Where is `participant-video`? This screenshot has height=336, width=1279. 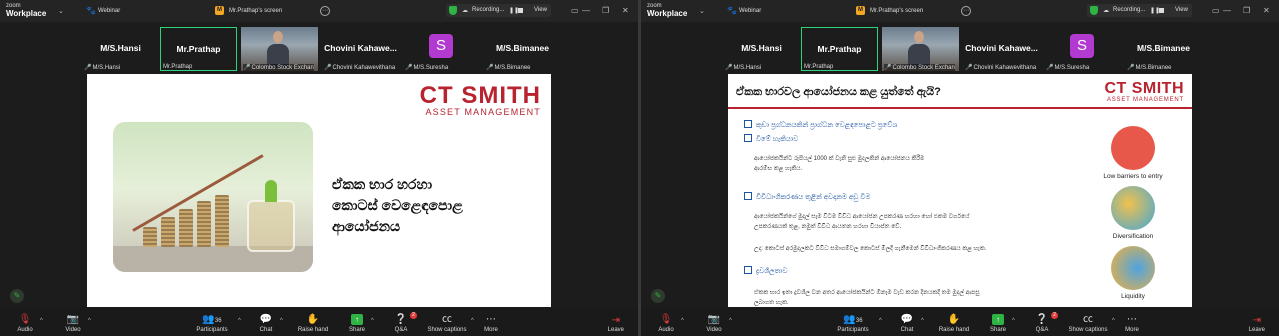
participant-video is located at coordinates (278, 49).